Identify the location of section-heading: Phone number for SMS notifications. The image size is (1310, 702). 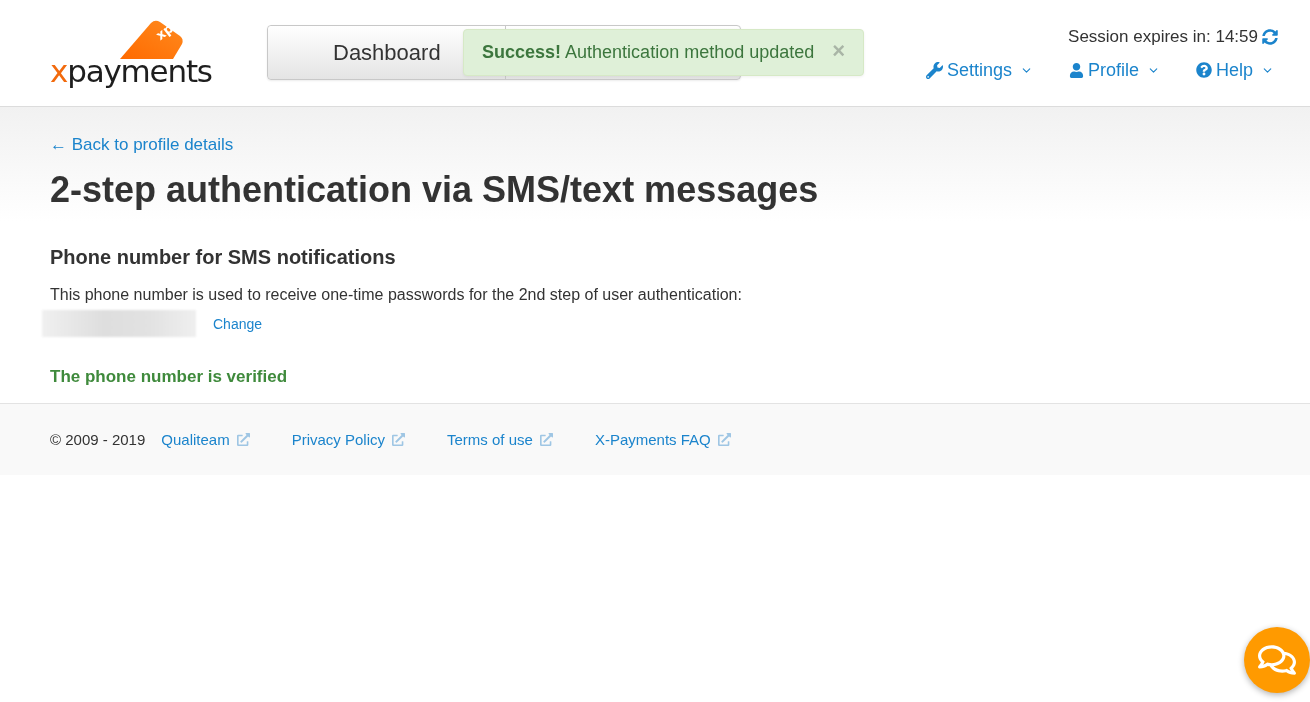
(223, 257).